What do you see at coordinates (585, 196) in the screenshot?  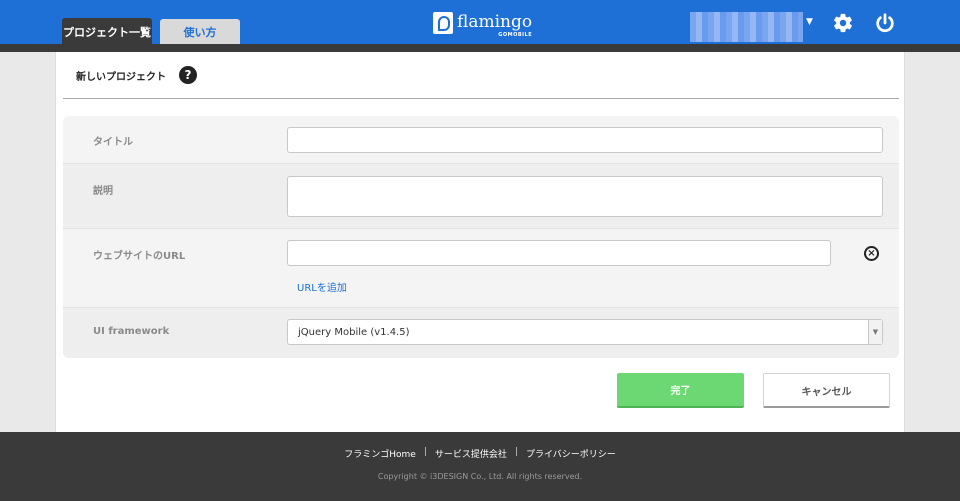 I see `description-textarea` at bounding box center [585, 196].